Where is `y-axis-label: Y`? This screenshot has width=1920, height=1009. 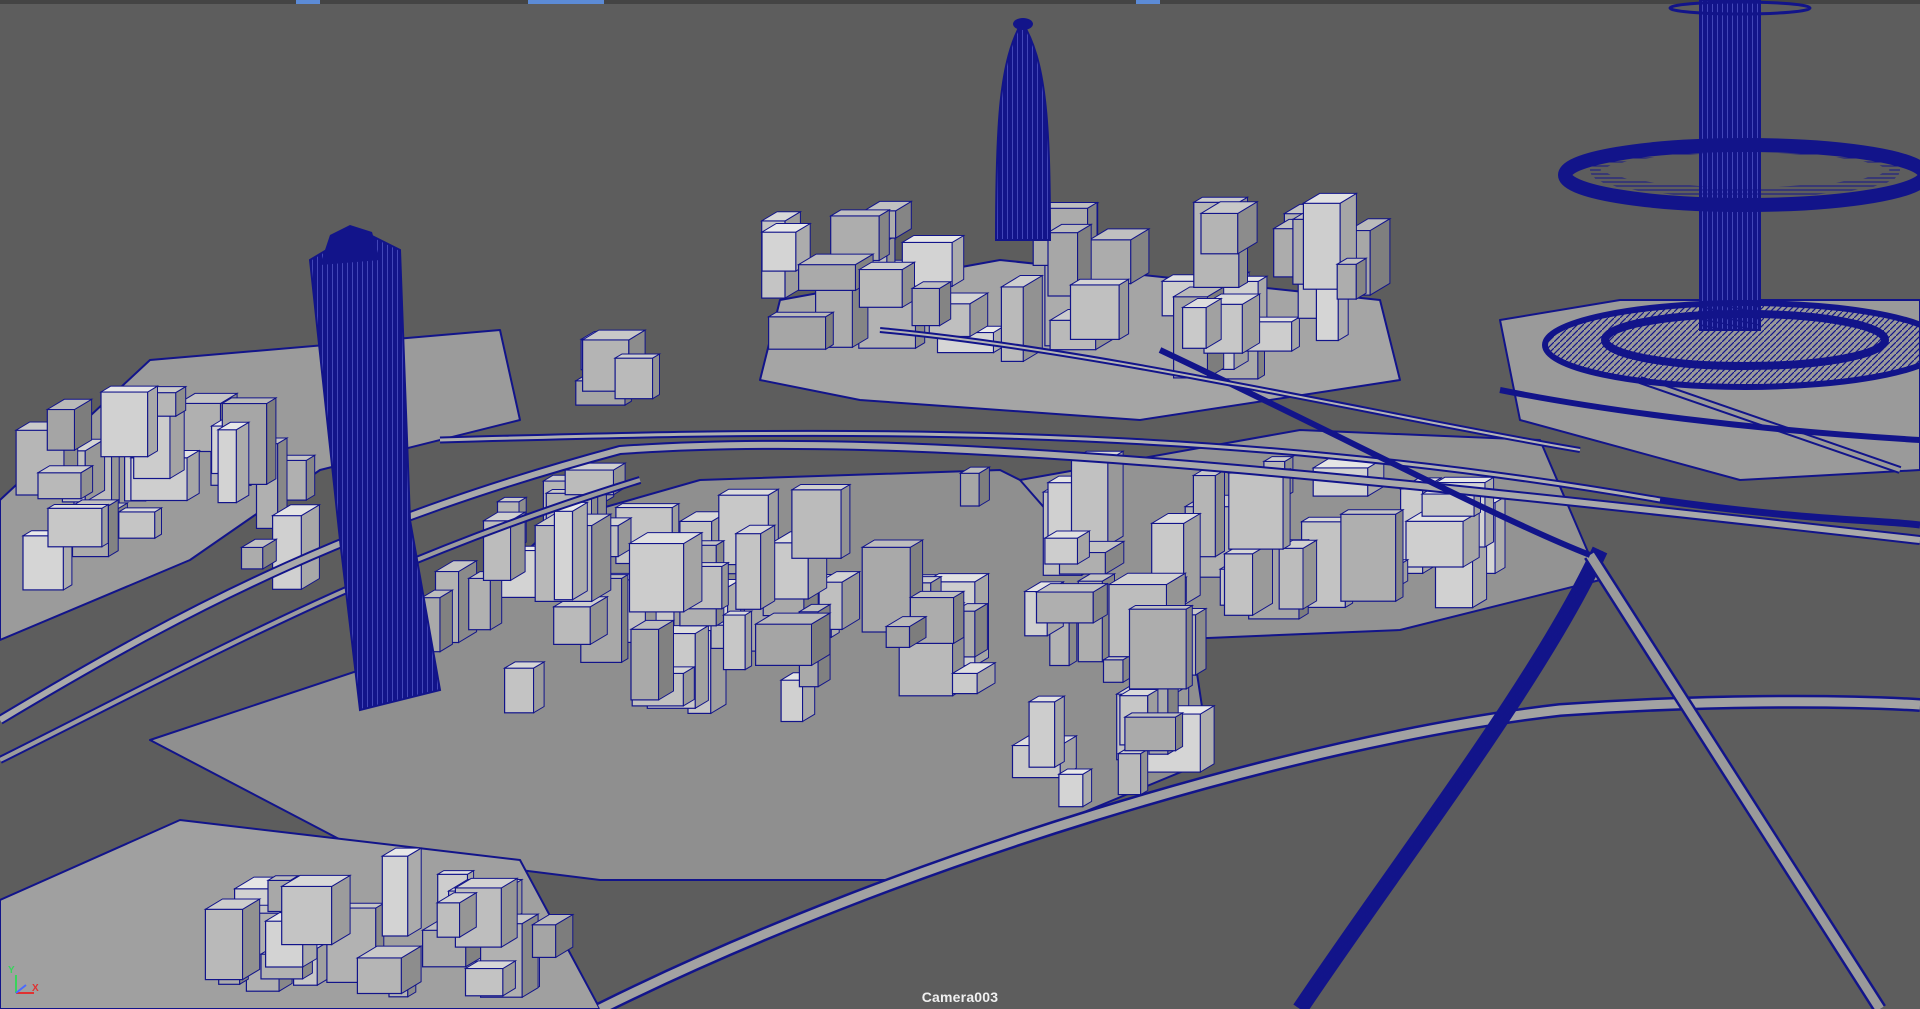
y-axis-label: Y is located at coordinates (11, 970).